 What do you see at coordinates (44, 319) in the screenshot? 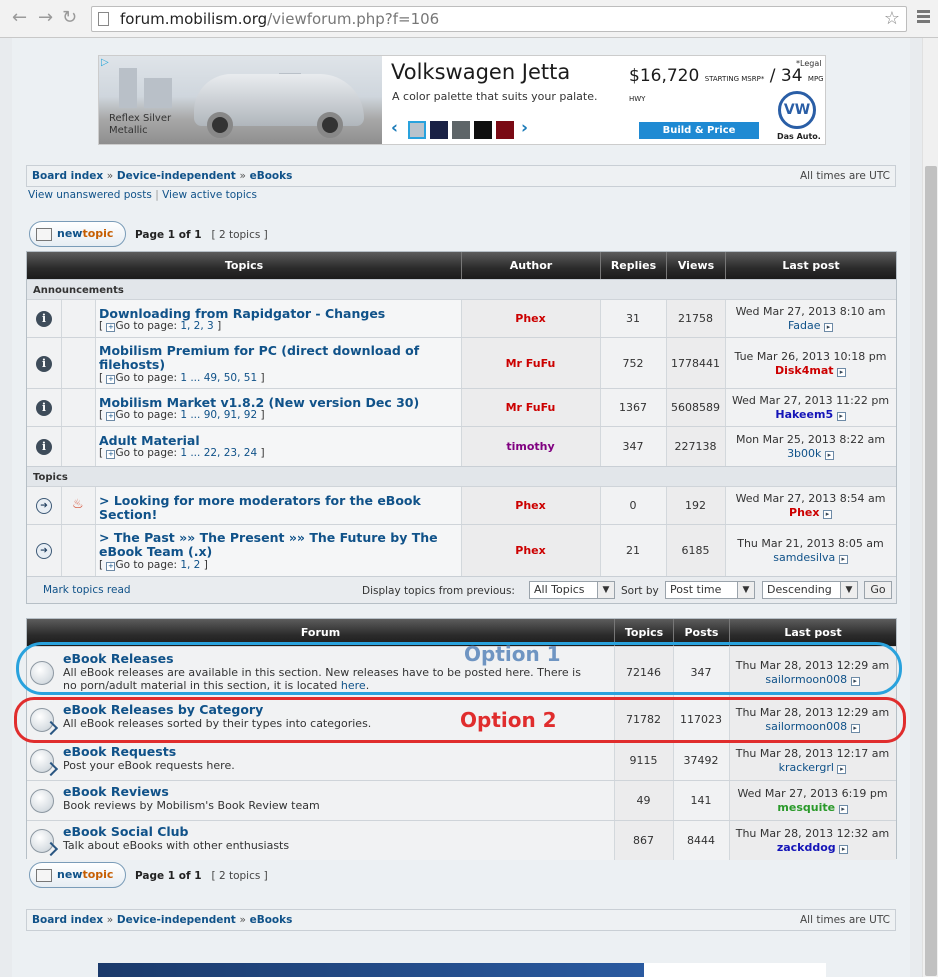
I see `info-icon: i` at bounding box center [44, 319].